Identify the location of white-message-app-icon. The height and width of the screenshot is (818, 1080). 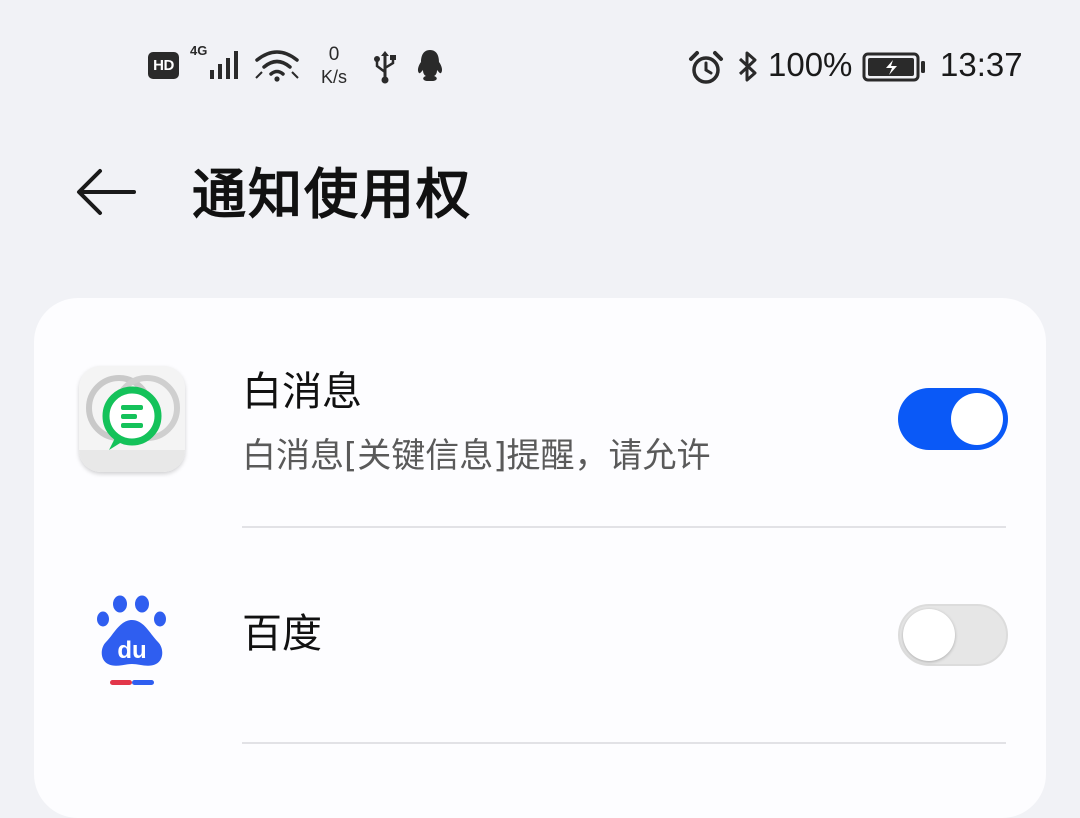
(132, 419).